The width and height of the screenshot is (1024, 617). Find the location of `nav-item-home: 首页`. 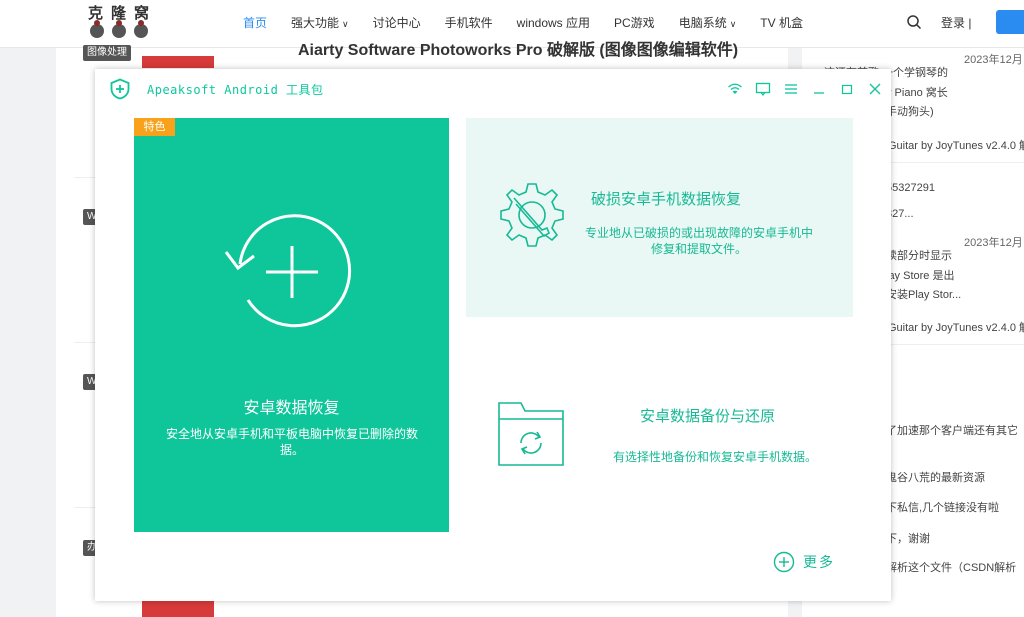

nav-item-home: 首页 is located at coordinates (255, 22).